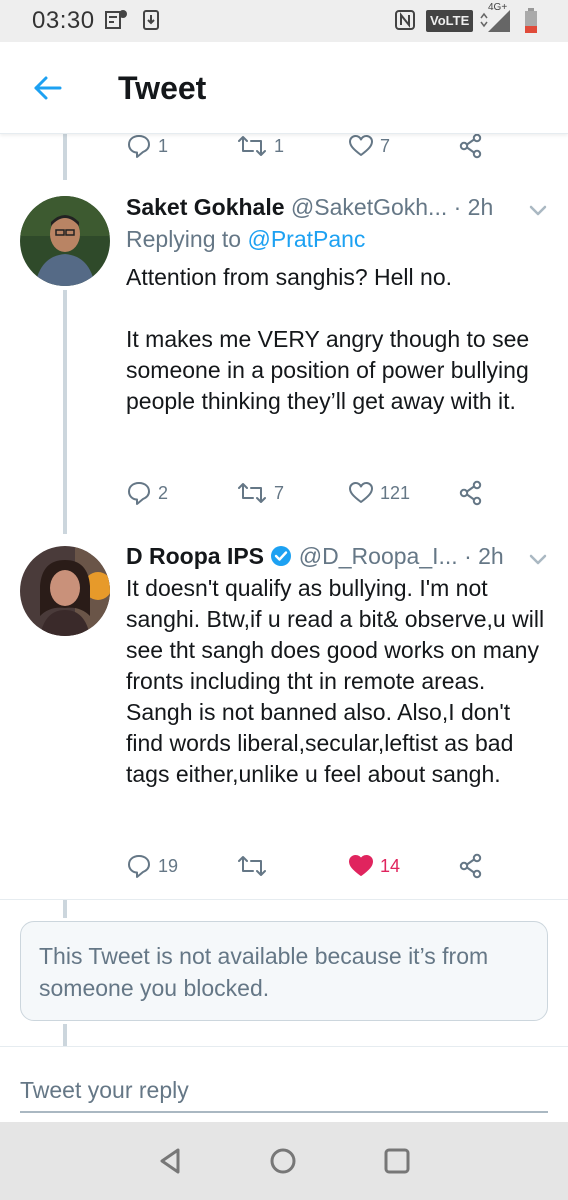  I want to click on page-title: Tweet, so click(162, 88).